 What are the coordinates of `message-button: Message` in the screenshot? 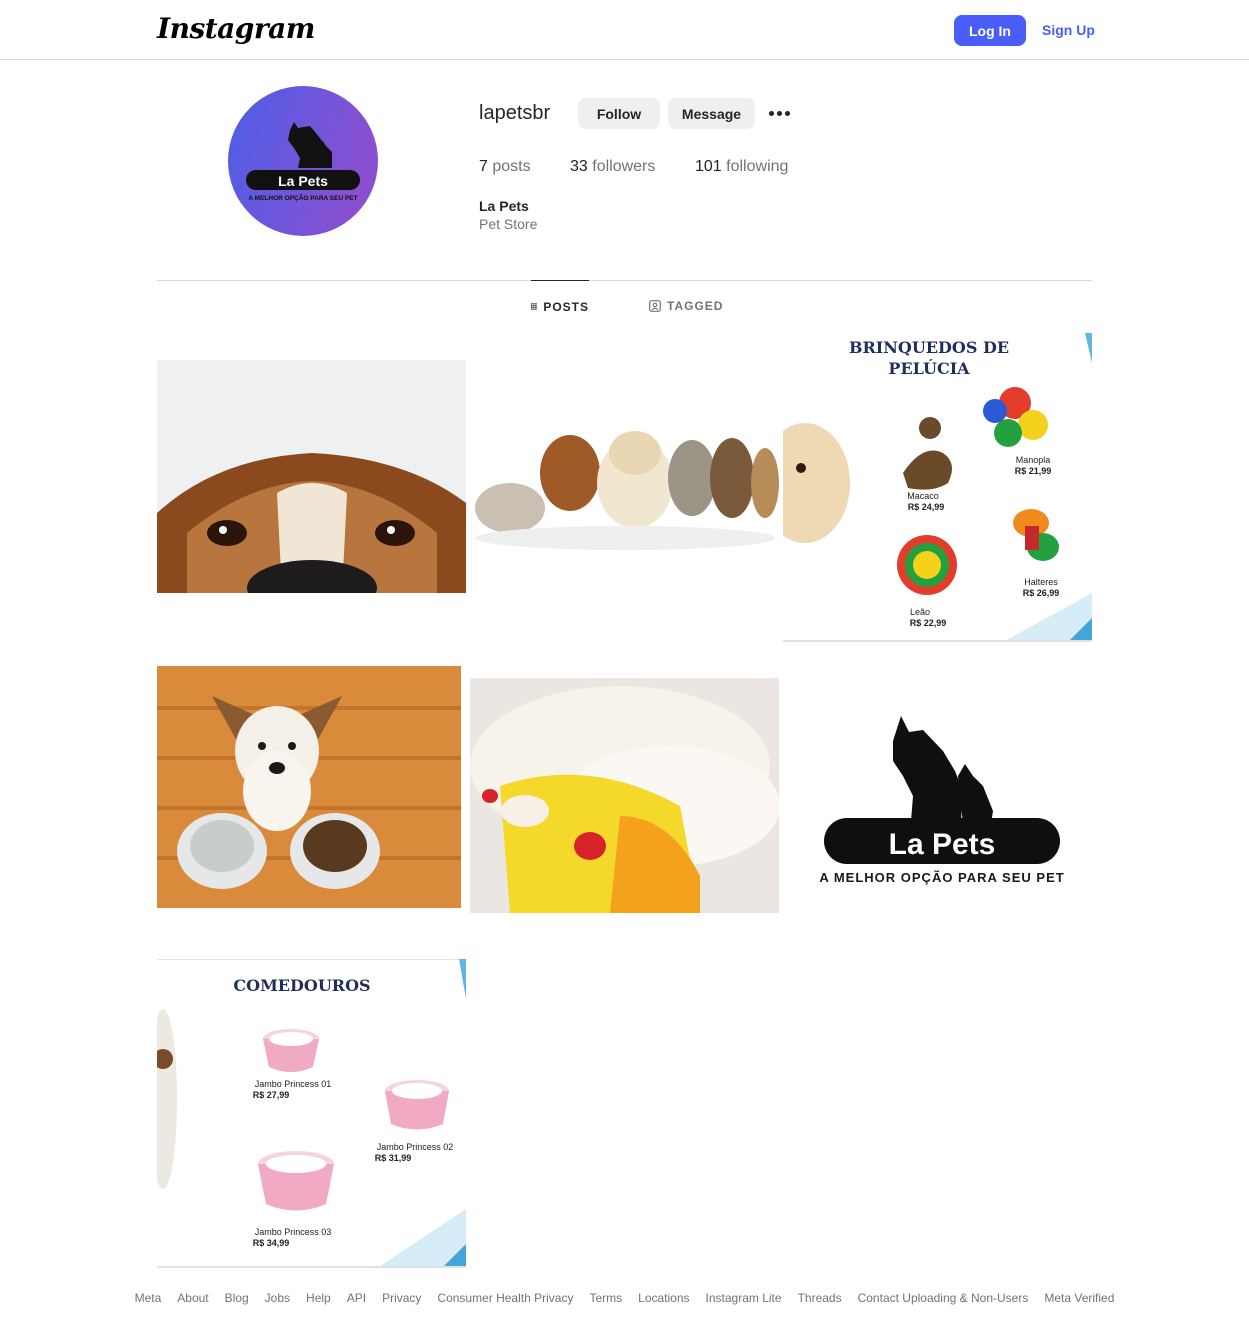 It's located at (711, 113).